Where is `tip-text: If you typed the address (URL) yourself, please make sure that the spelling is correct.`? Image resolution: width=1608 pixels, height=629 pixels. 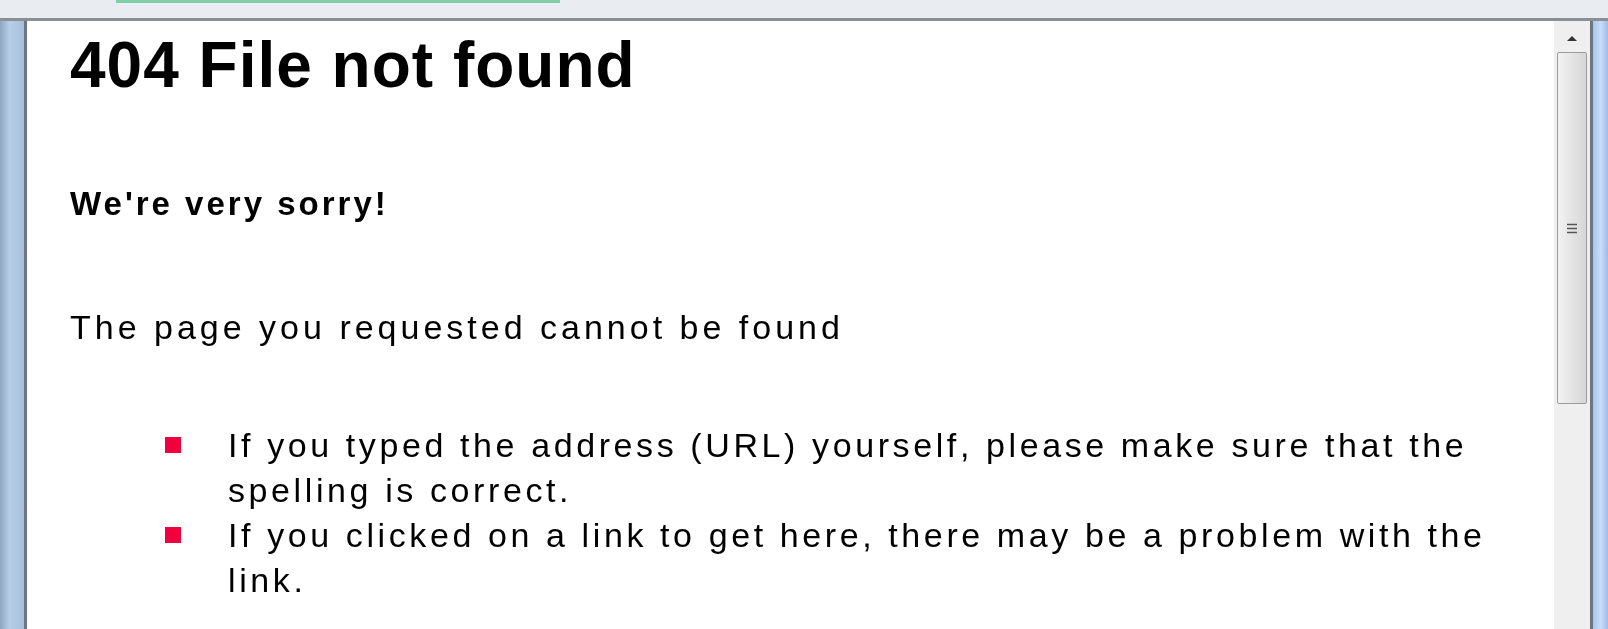 tip-text: If you typed the address (URL) yourself, please make sure that the spelling is correct. is located at coordinates (848, 468).